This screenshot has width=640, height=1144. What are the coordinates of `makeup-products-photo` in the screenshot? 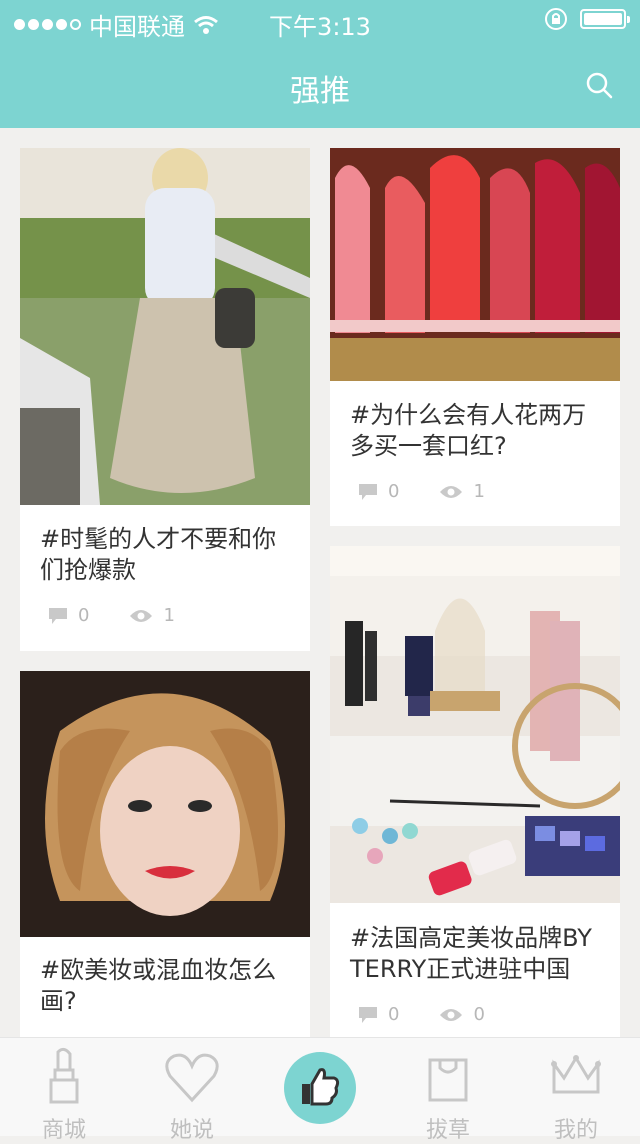 It's located at (475, 724).